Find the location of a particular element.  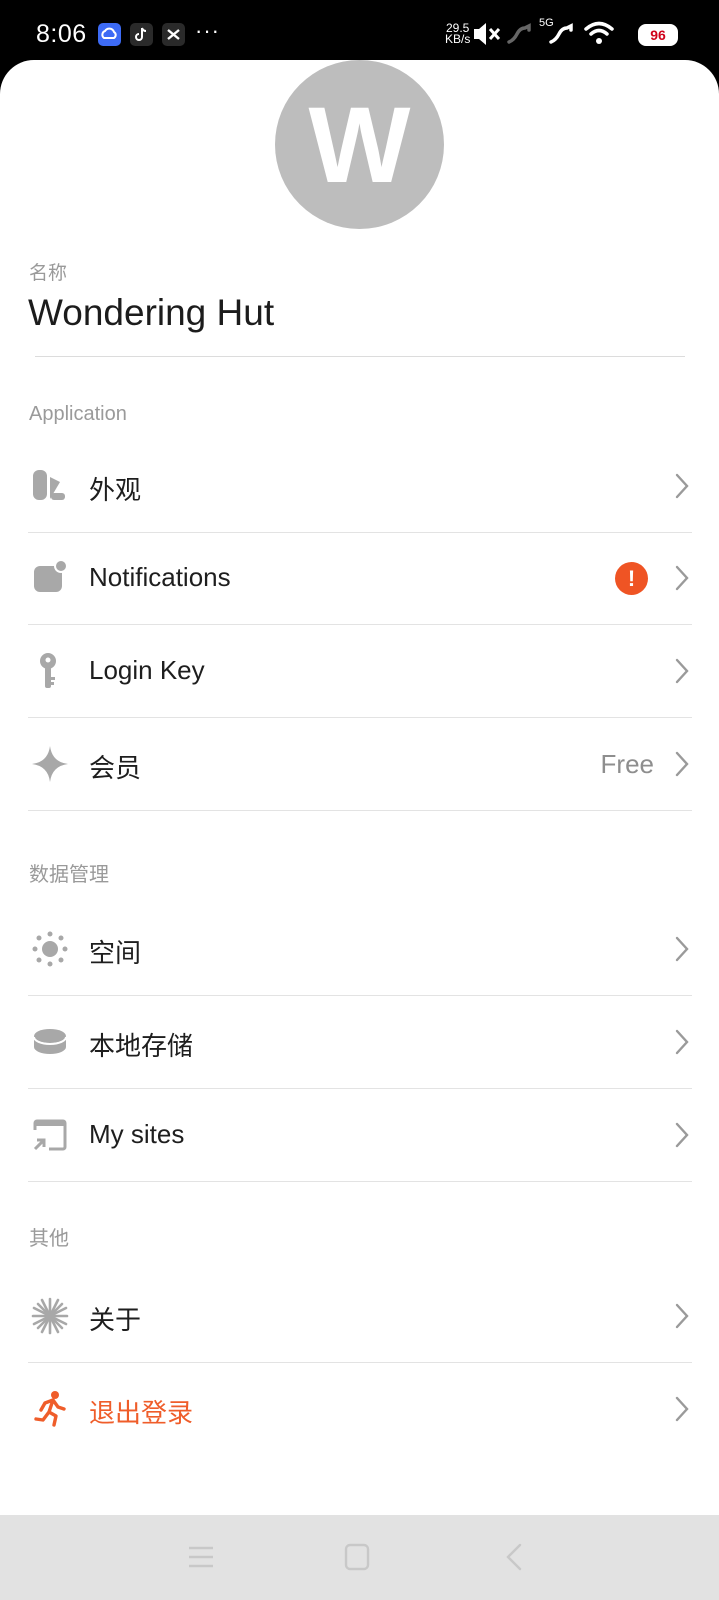

settings-item-login-key: Login Key is located at coordinates (360, 671).